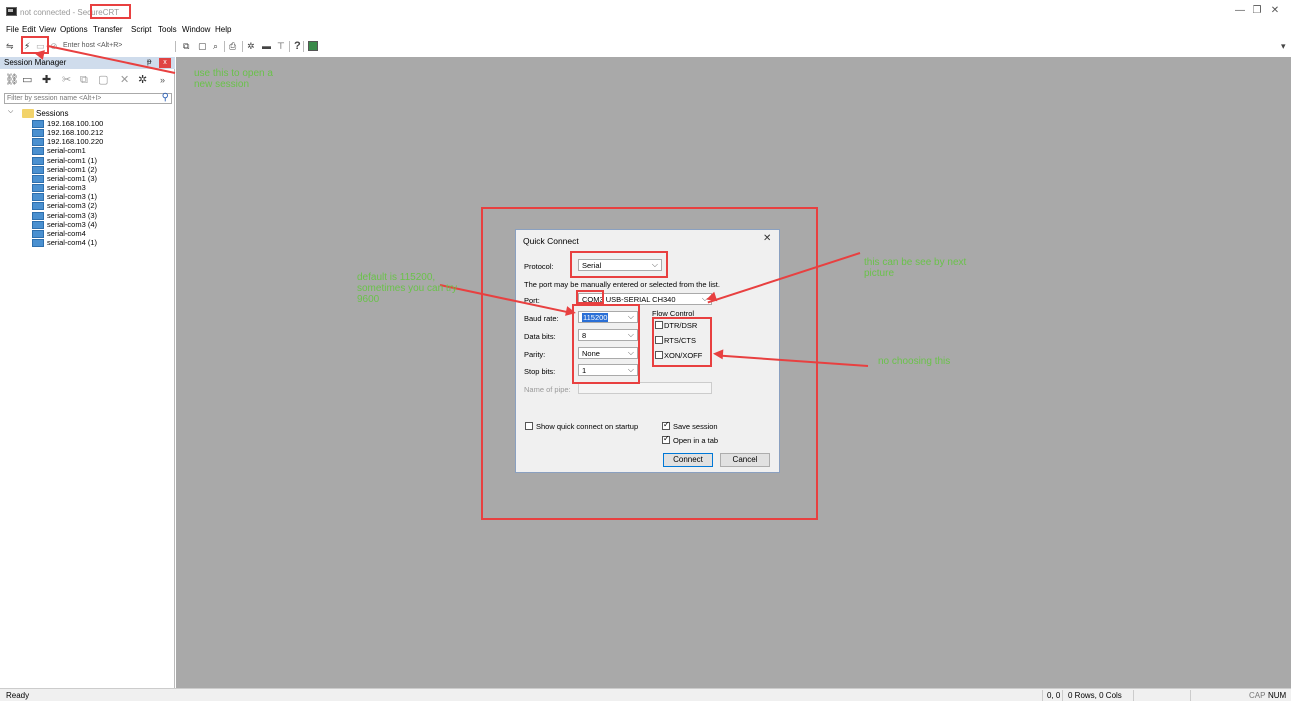  I want to click on enter-host-field: Enter host <Alt+R>, so click(92, 45).